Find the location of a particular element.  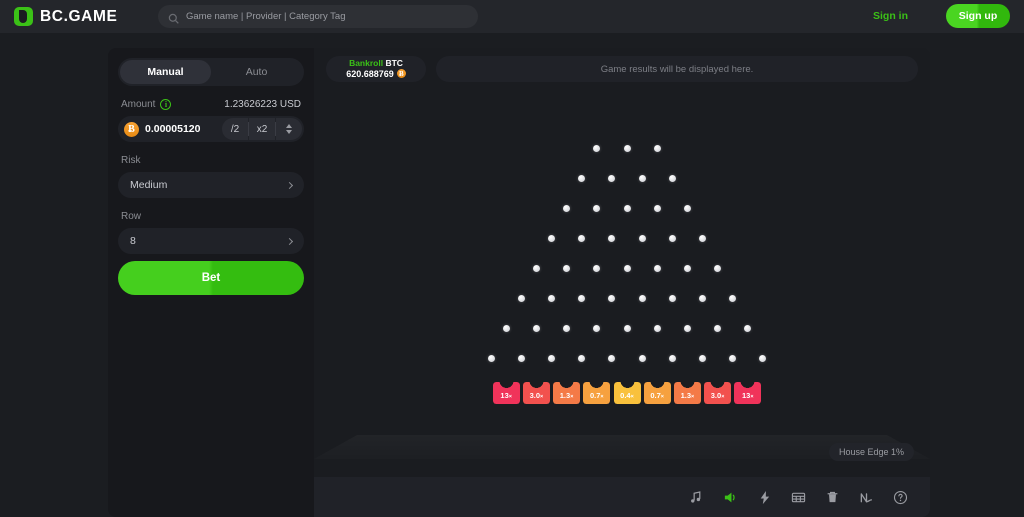

multiplier-bucket: 0.4 × is located at coordinates (627, 393).